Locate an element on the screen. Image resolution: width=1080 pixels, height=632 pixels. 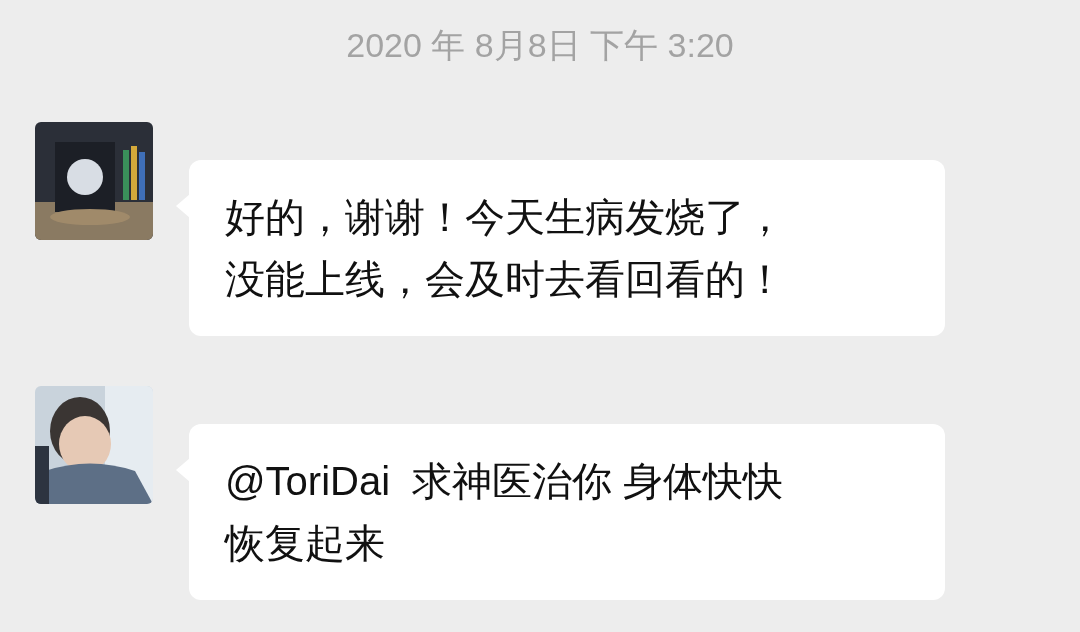
message-text: @ToriDai 求神医治你 身体快快 恢复起来 is located at coordinates (505, 512).